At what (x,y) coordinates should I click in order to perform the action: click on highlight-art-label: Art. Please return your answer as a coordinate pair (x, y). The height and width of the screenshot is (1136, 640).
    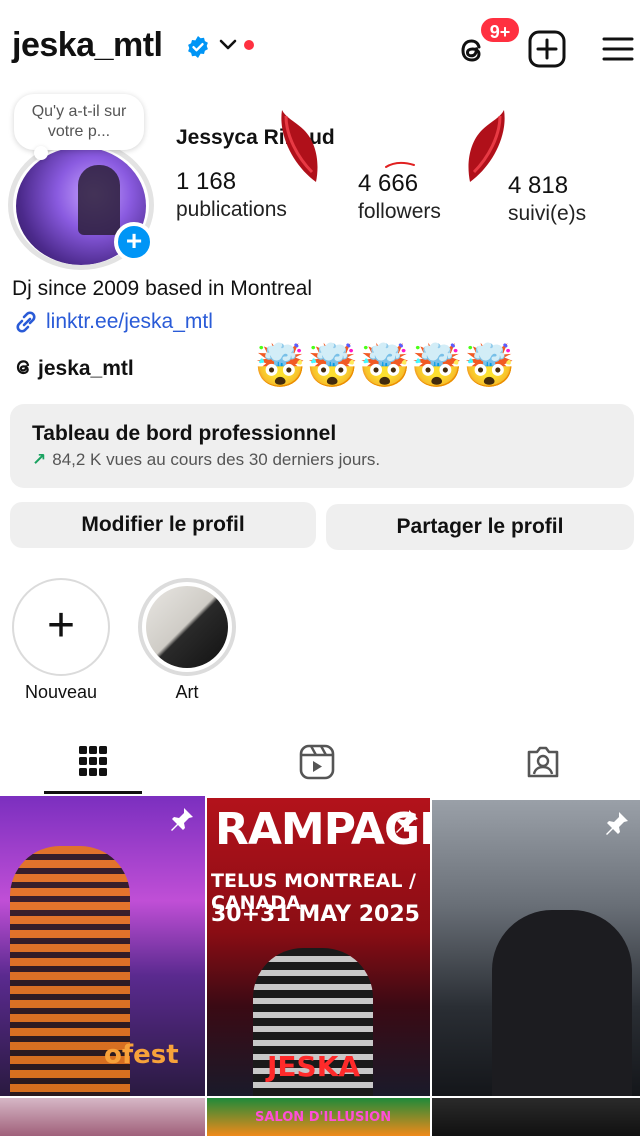
    Looking at the image, I should click on (187, 692).